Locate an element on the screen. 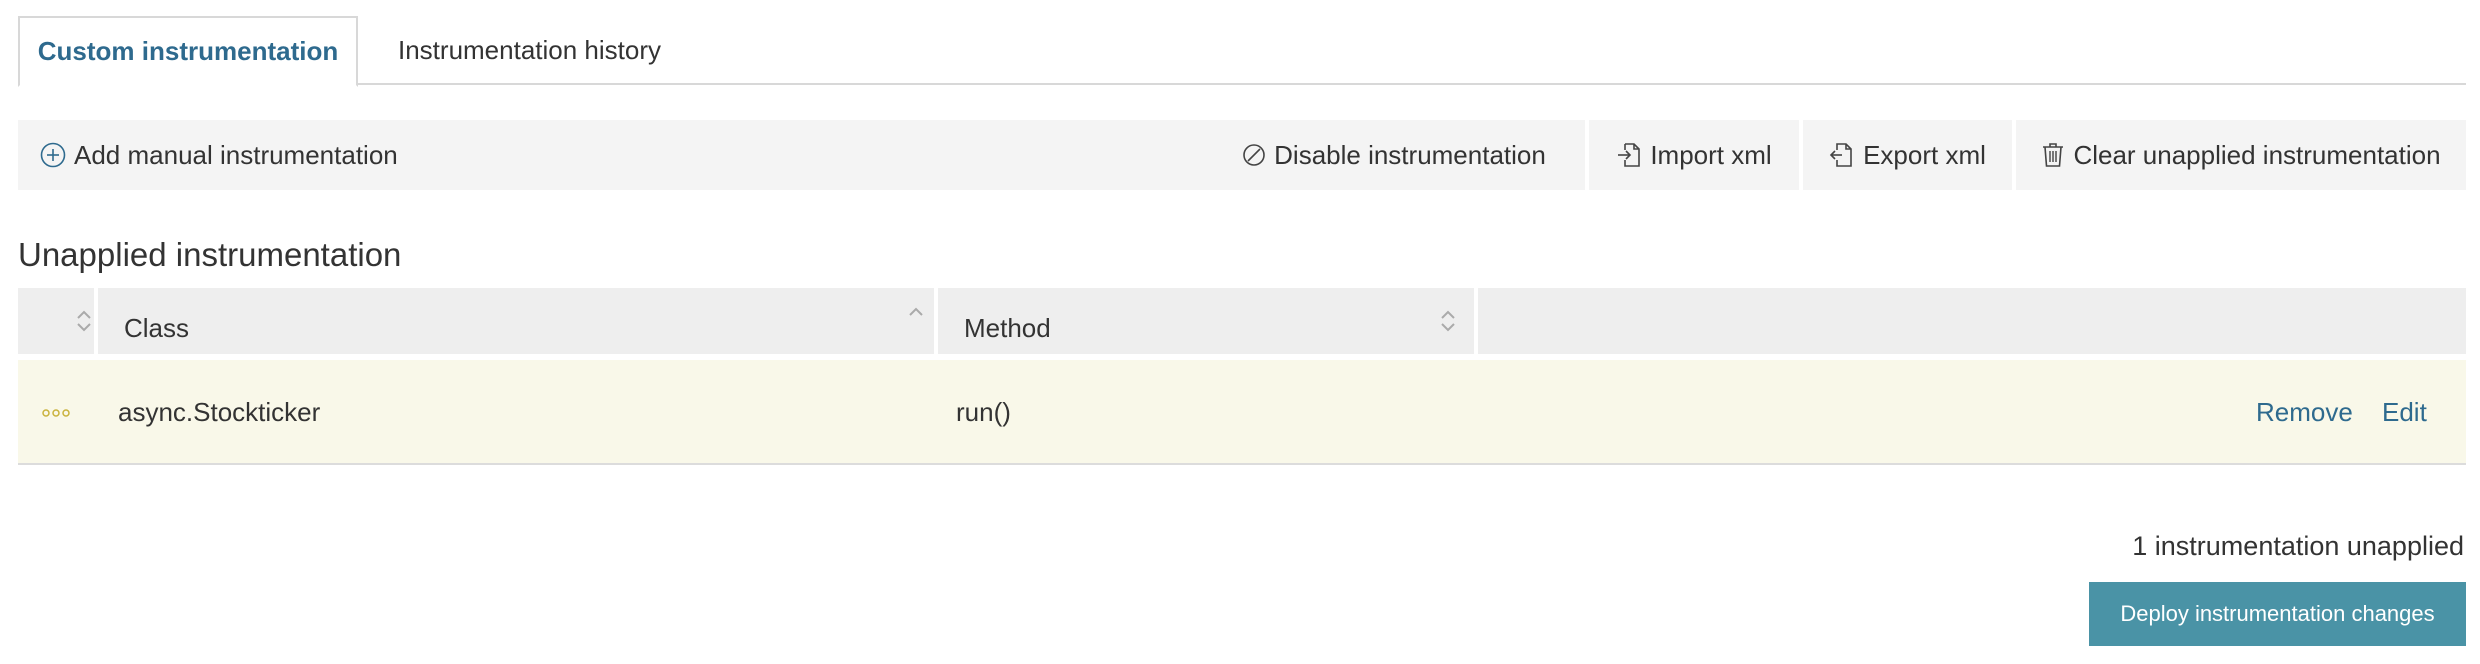  remove-link: Remove is located at coordinates (2304, 412).